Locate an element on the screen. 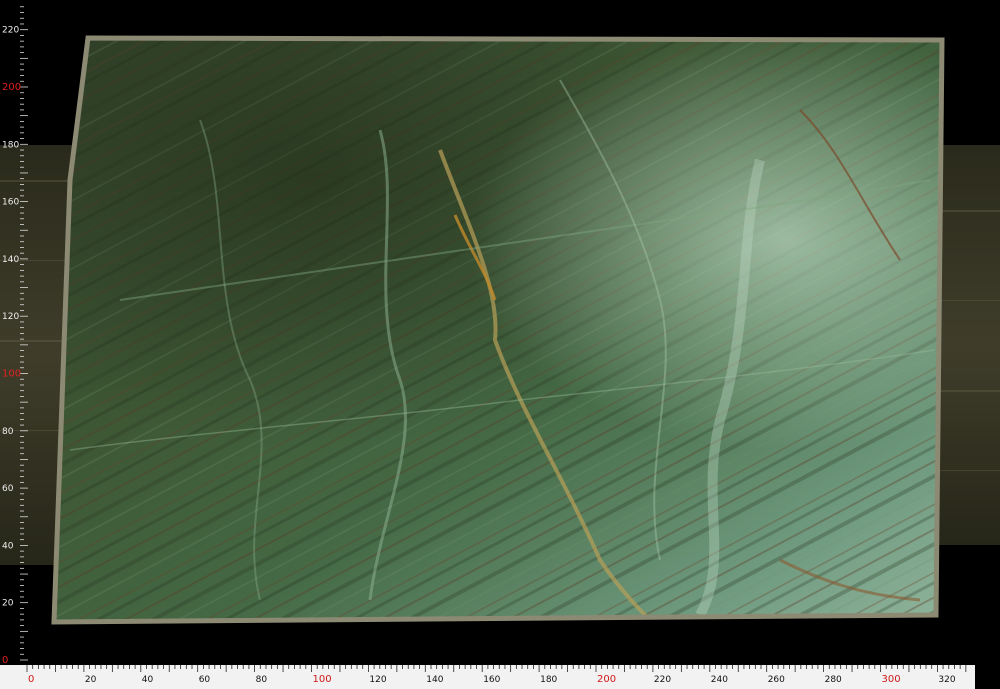  ruler-label: 280 is located at coordinates (833, 680).